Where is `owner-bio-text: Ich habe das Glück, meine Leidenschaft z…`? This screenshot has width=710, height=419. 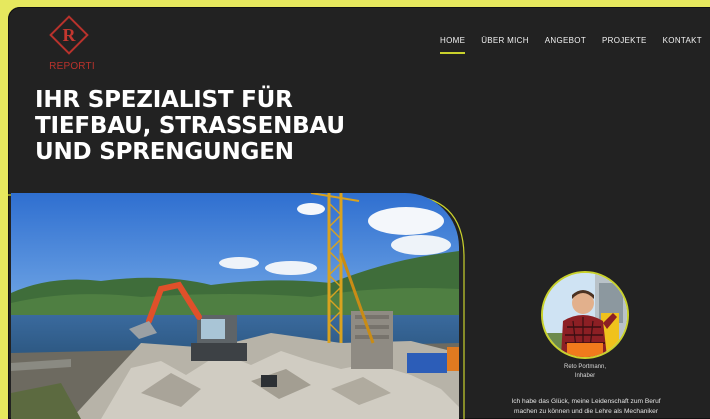
owner-bio-text: Ich habe das Glück, meine Leidenschaft z… is located at coordinates (586, 407).